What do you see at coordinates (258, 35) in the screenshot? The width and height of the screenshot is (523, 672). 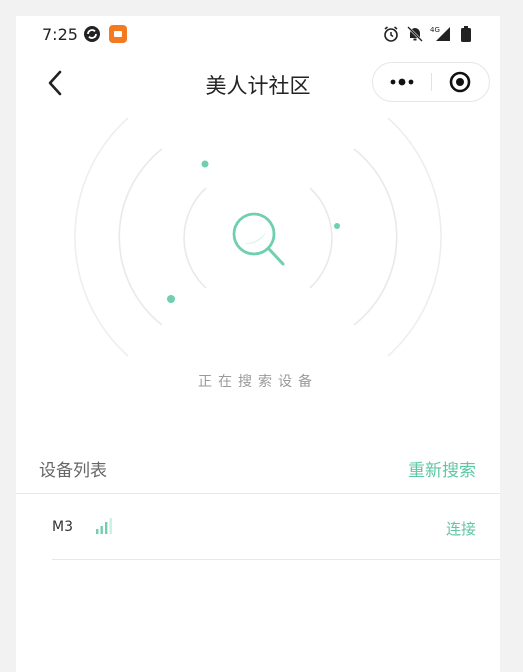 I see `status-bar: 7:25 4G` at bounding box center [258, 35].